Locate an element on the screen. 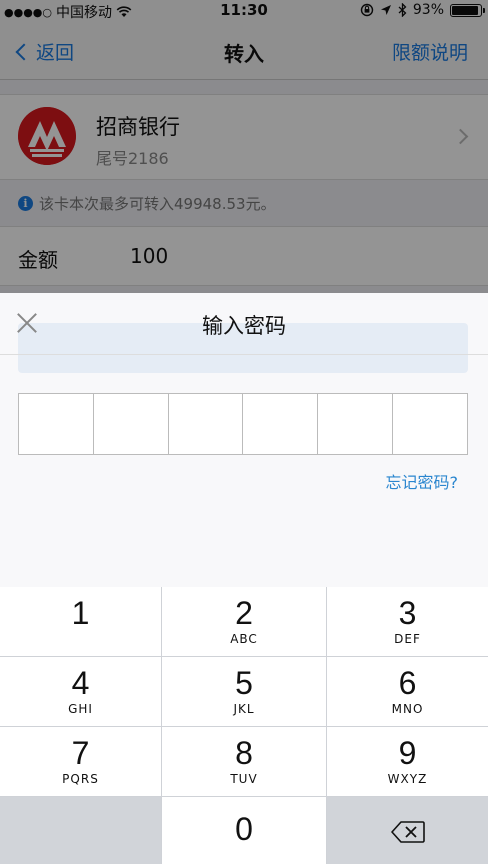  key-digit: 9 is located at coordinates (407, 753).